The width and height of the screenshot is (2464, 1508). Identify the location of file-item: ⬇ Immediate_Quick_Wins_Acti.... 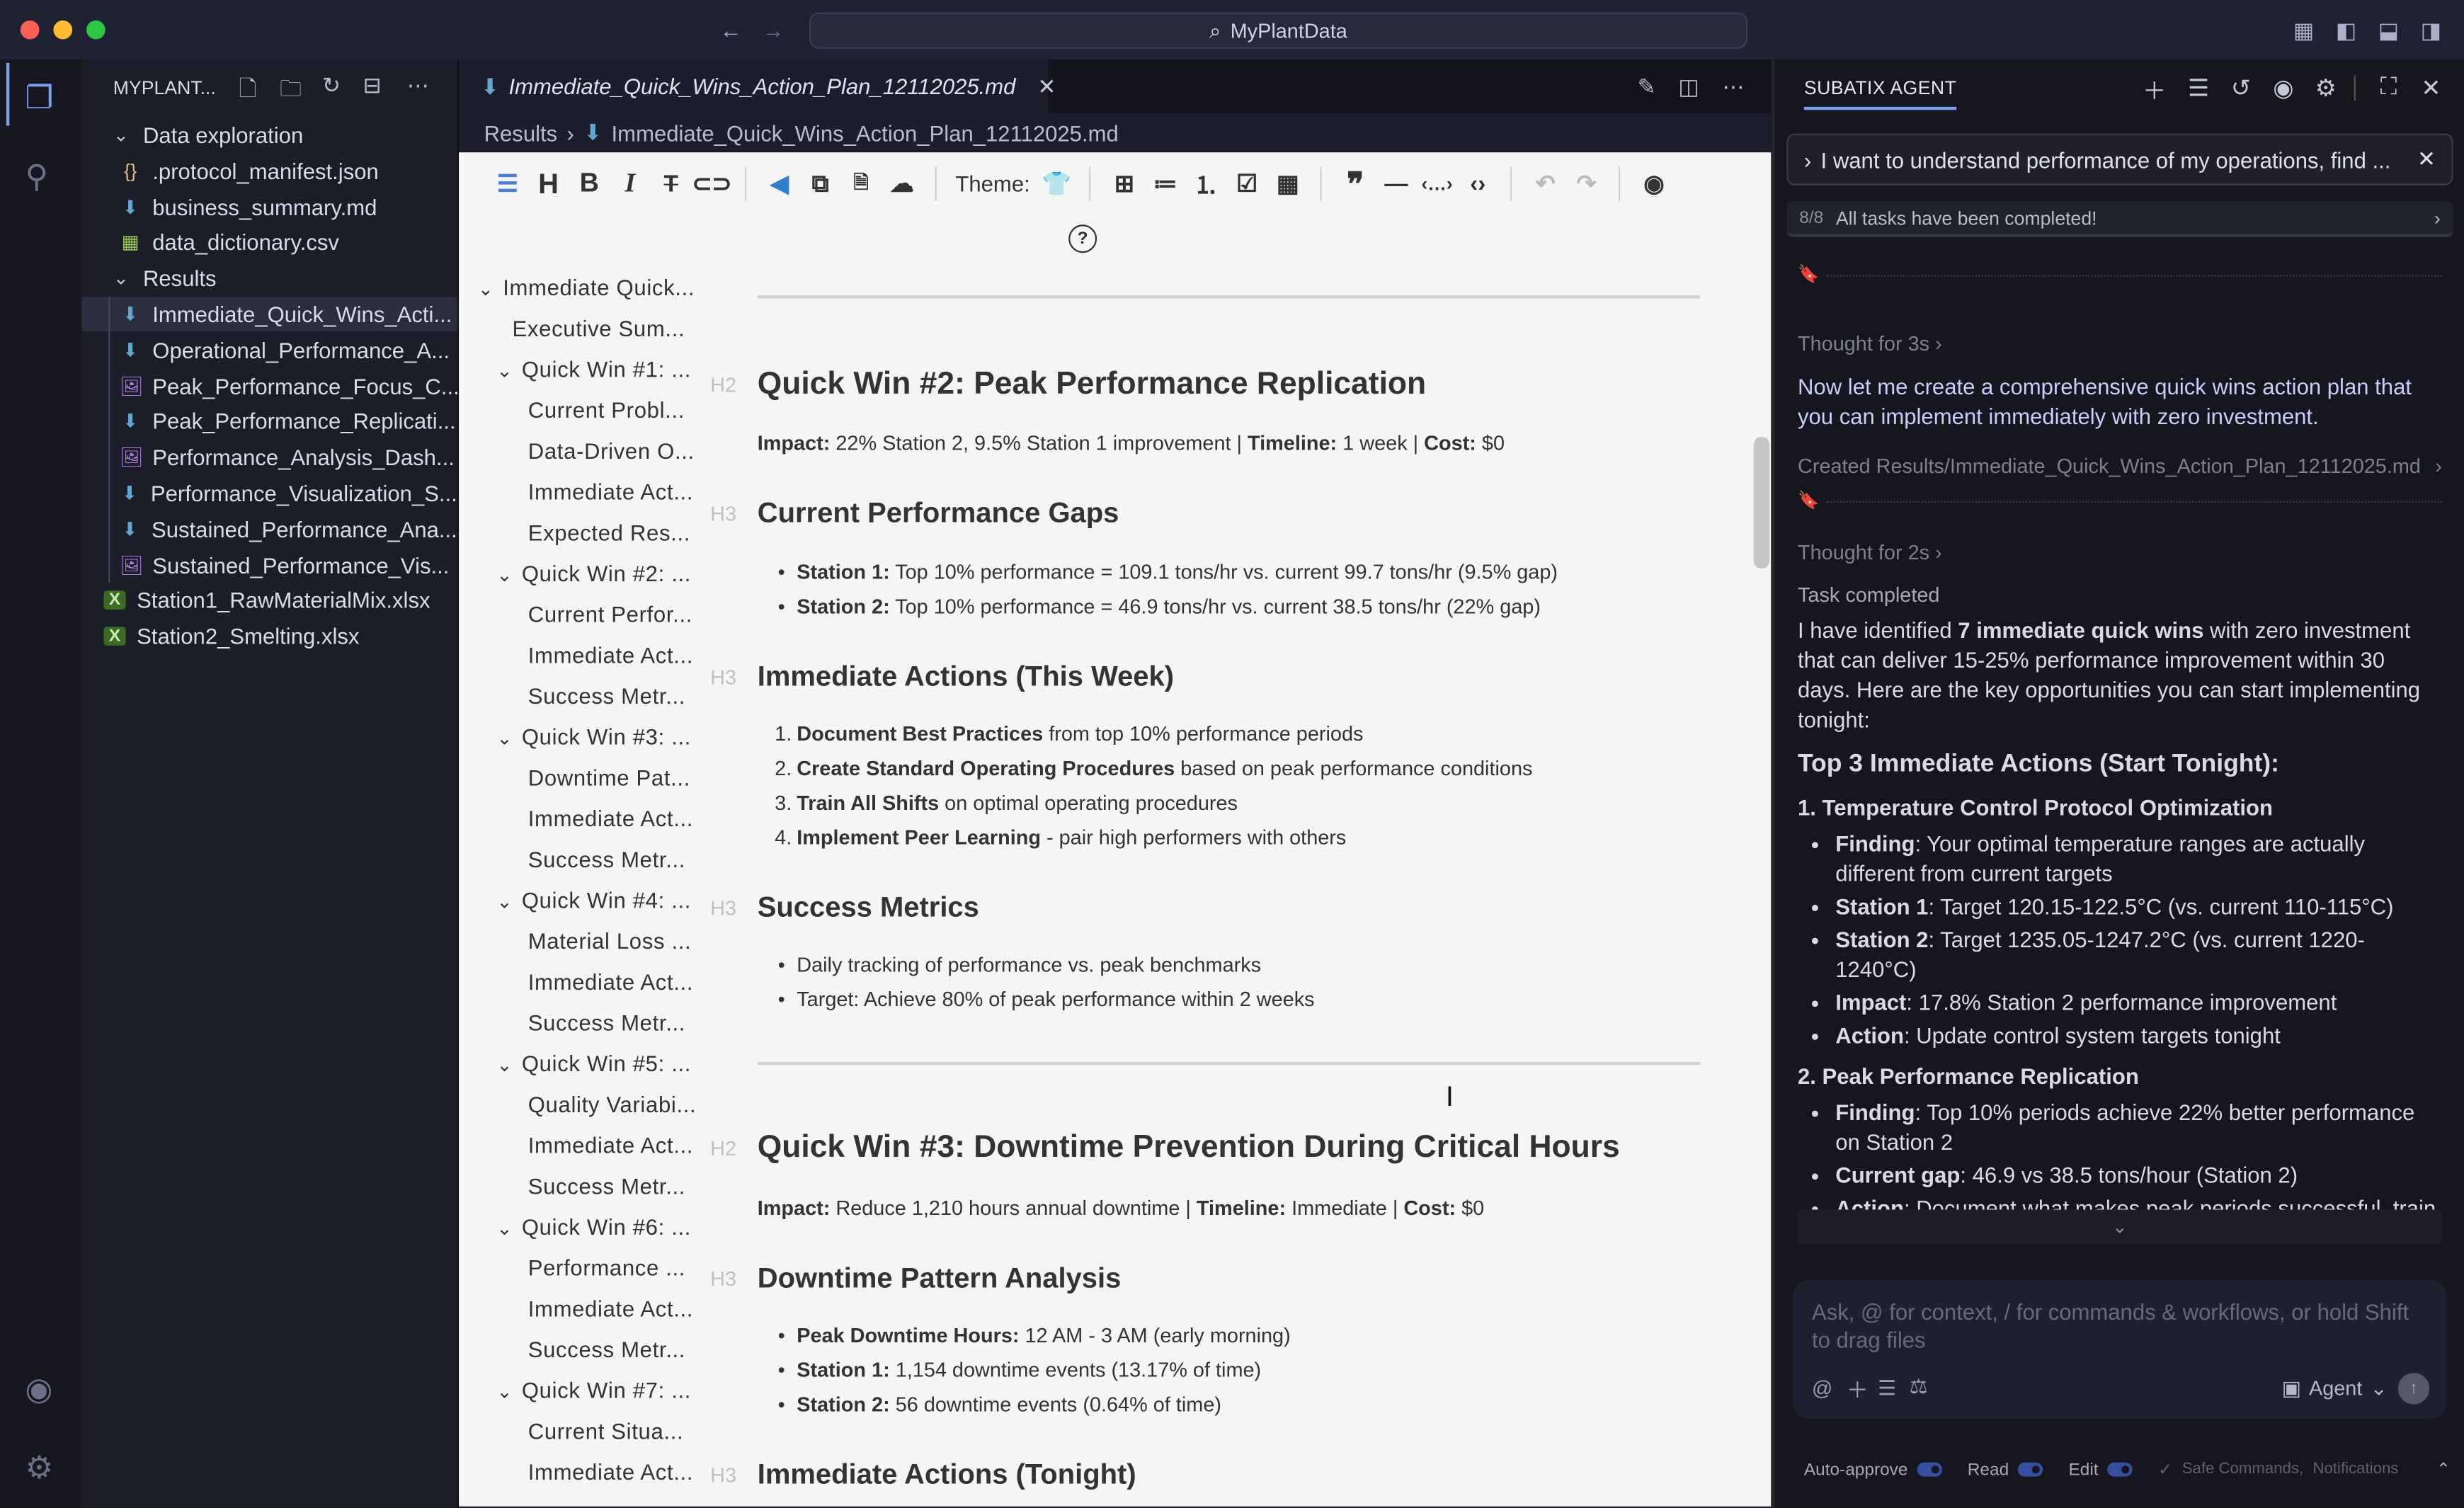
(269, 314).